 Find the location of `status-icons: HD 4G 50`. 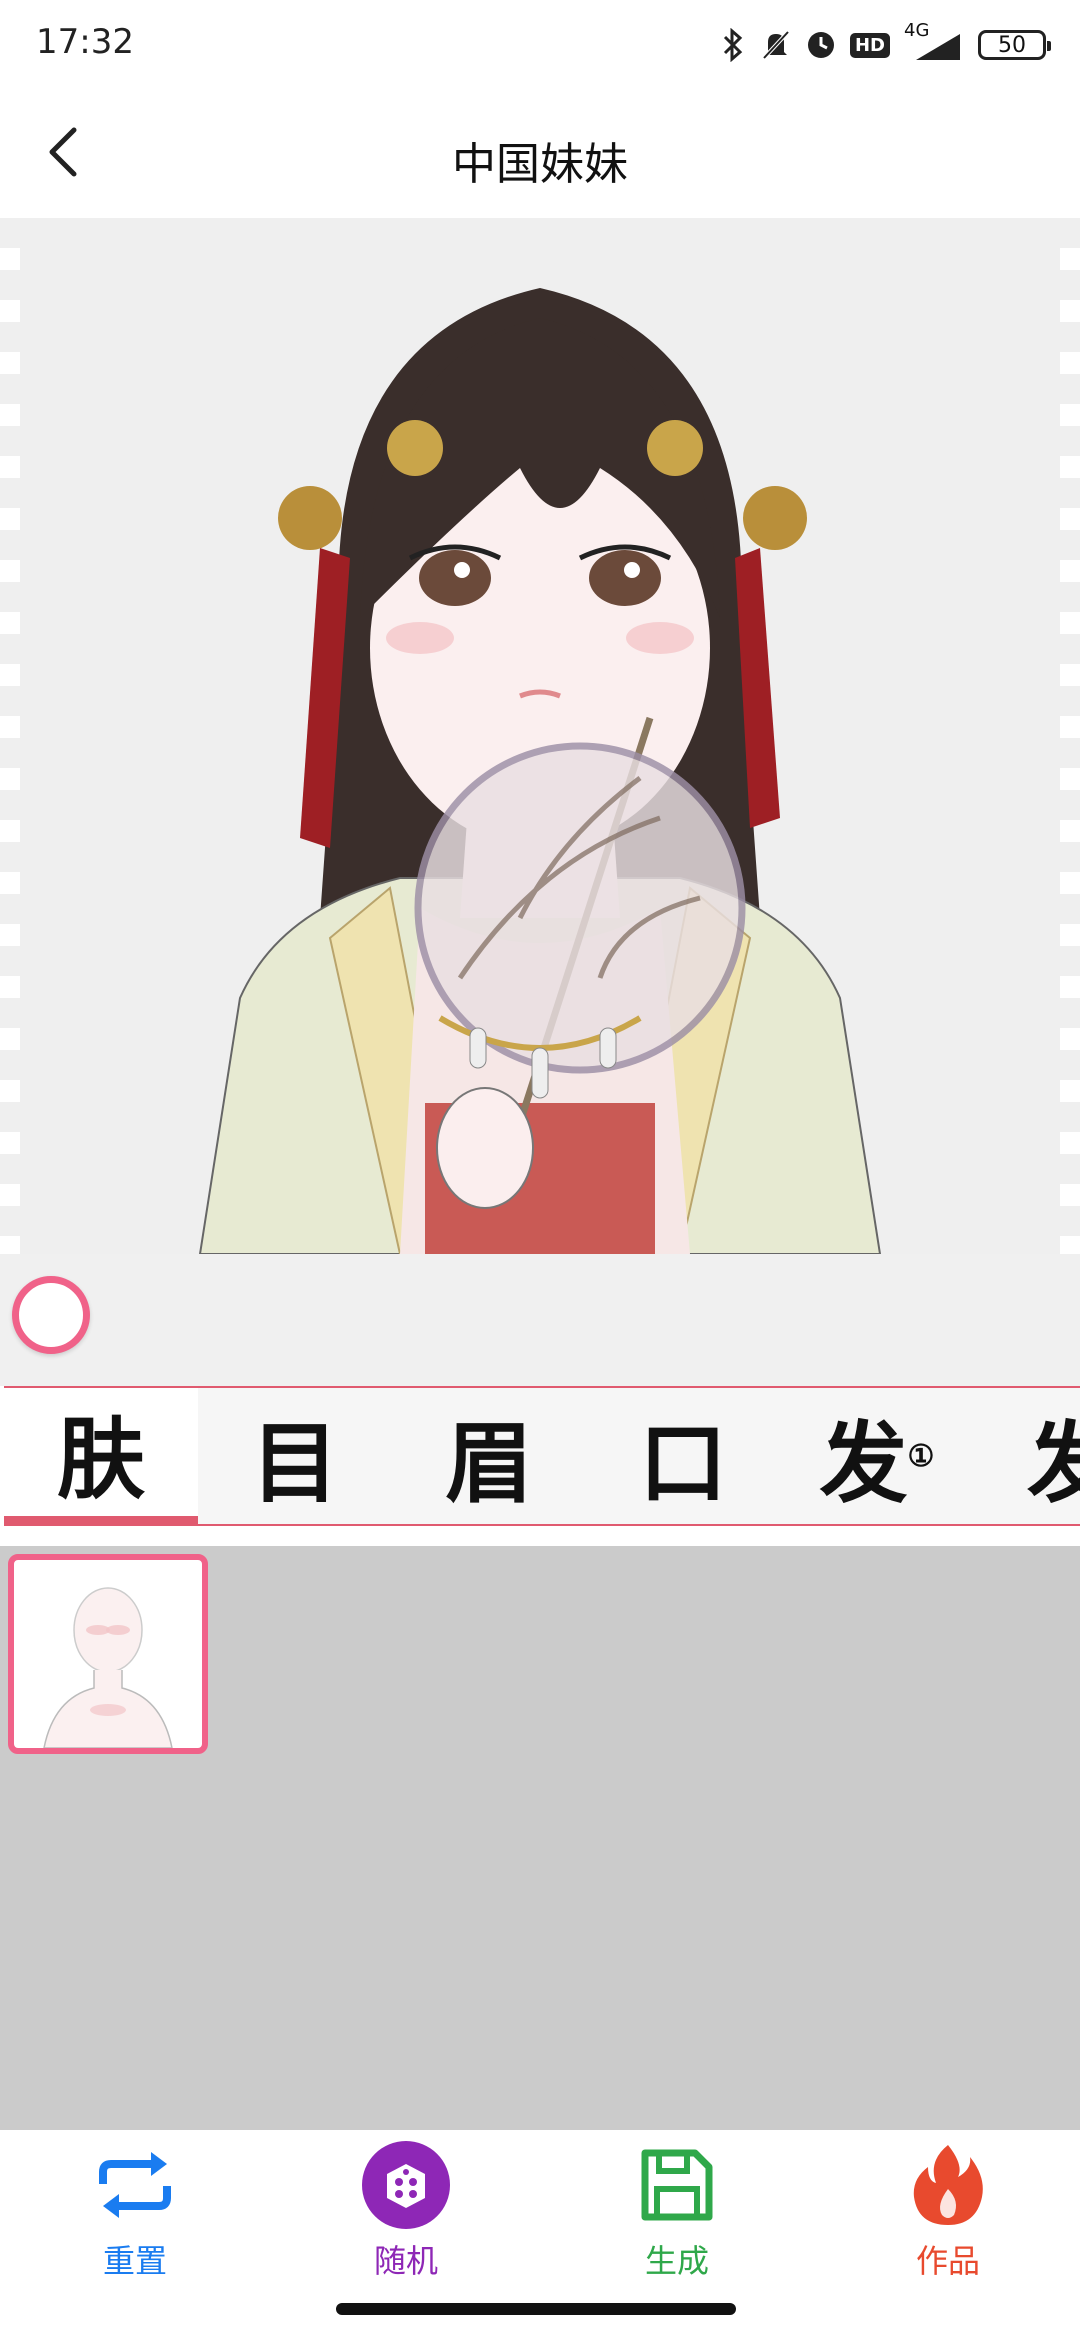

status-icons: HD 4G 50 is located at coordinates (885, 45).